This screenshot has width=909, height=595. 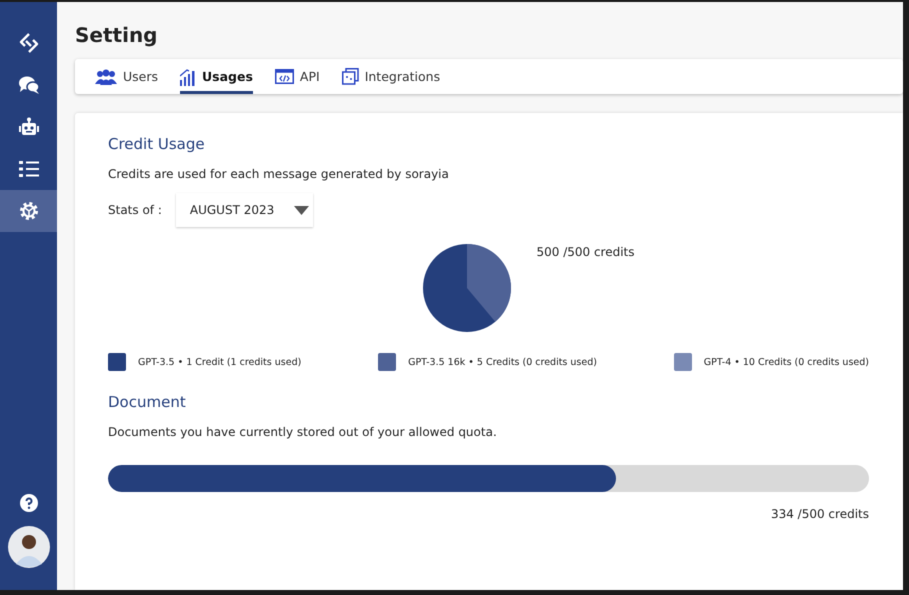 What do you see at coordinates (297, 76) in the screenshot?
I see `tab: API` at bounding box center [297, 76].